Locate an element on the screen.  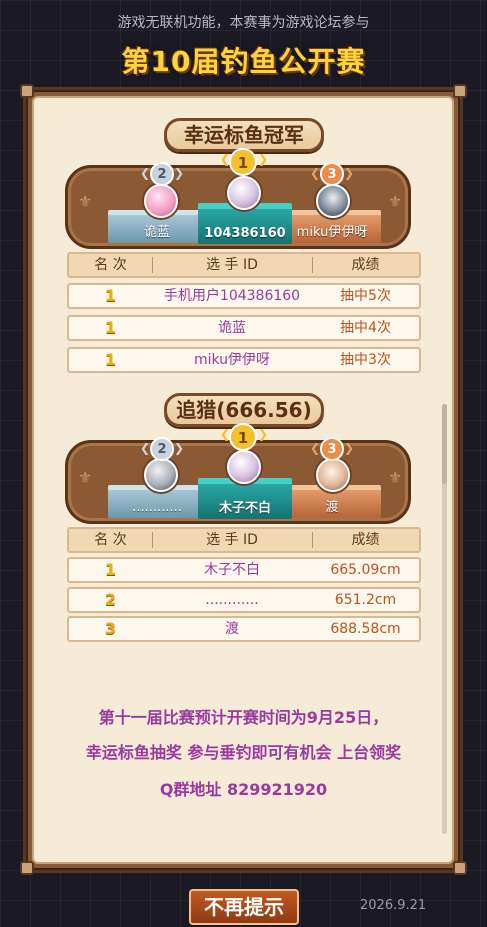
podium-third-name: miku伊伊呀 is located at coordinates (332, 232).